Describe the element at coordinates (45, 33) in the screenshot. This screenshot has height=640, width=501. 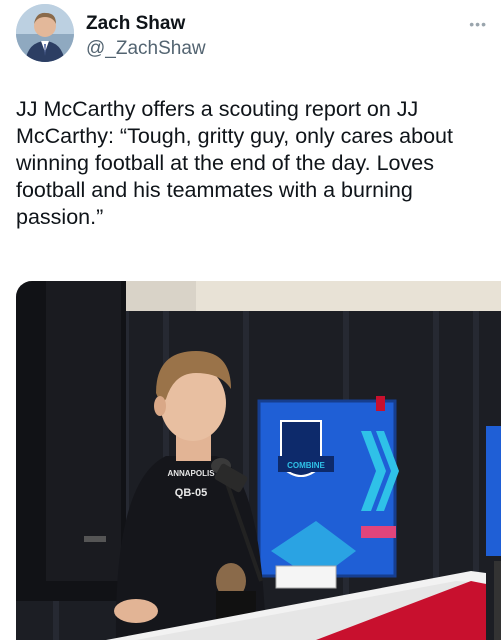
I see `avatar` at that location.